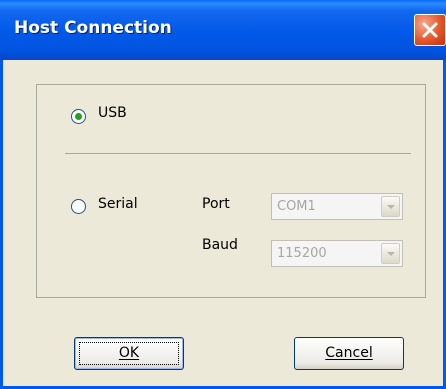  I want to click on ok-button-label: OK, so click(129, 353).